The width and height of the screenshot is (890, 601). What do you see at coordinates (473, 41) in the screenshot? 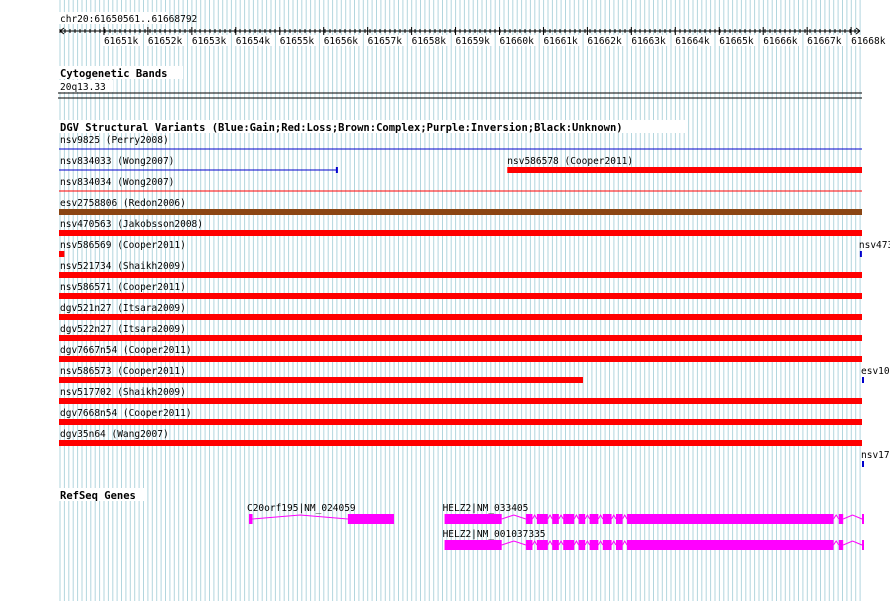
I see `ruler-tick-label: 61659k` at bounding box center [473, 41].